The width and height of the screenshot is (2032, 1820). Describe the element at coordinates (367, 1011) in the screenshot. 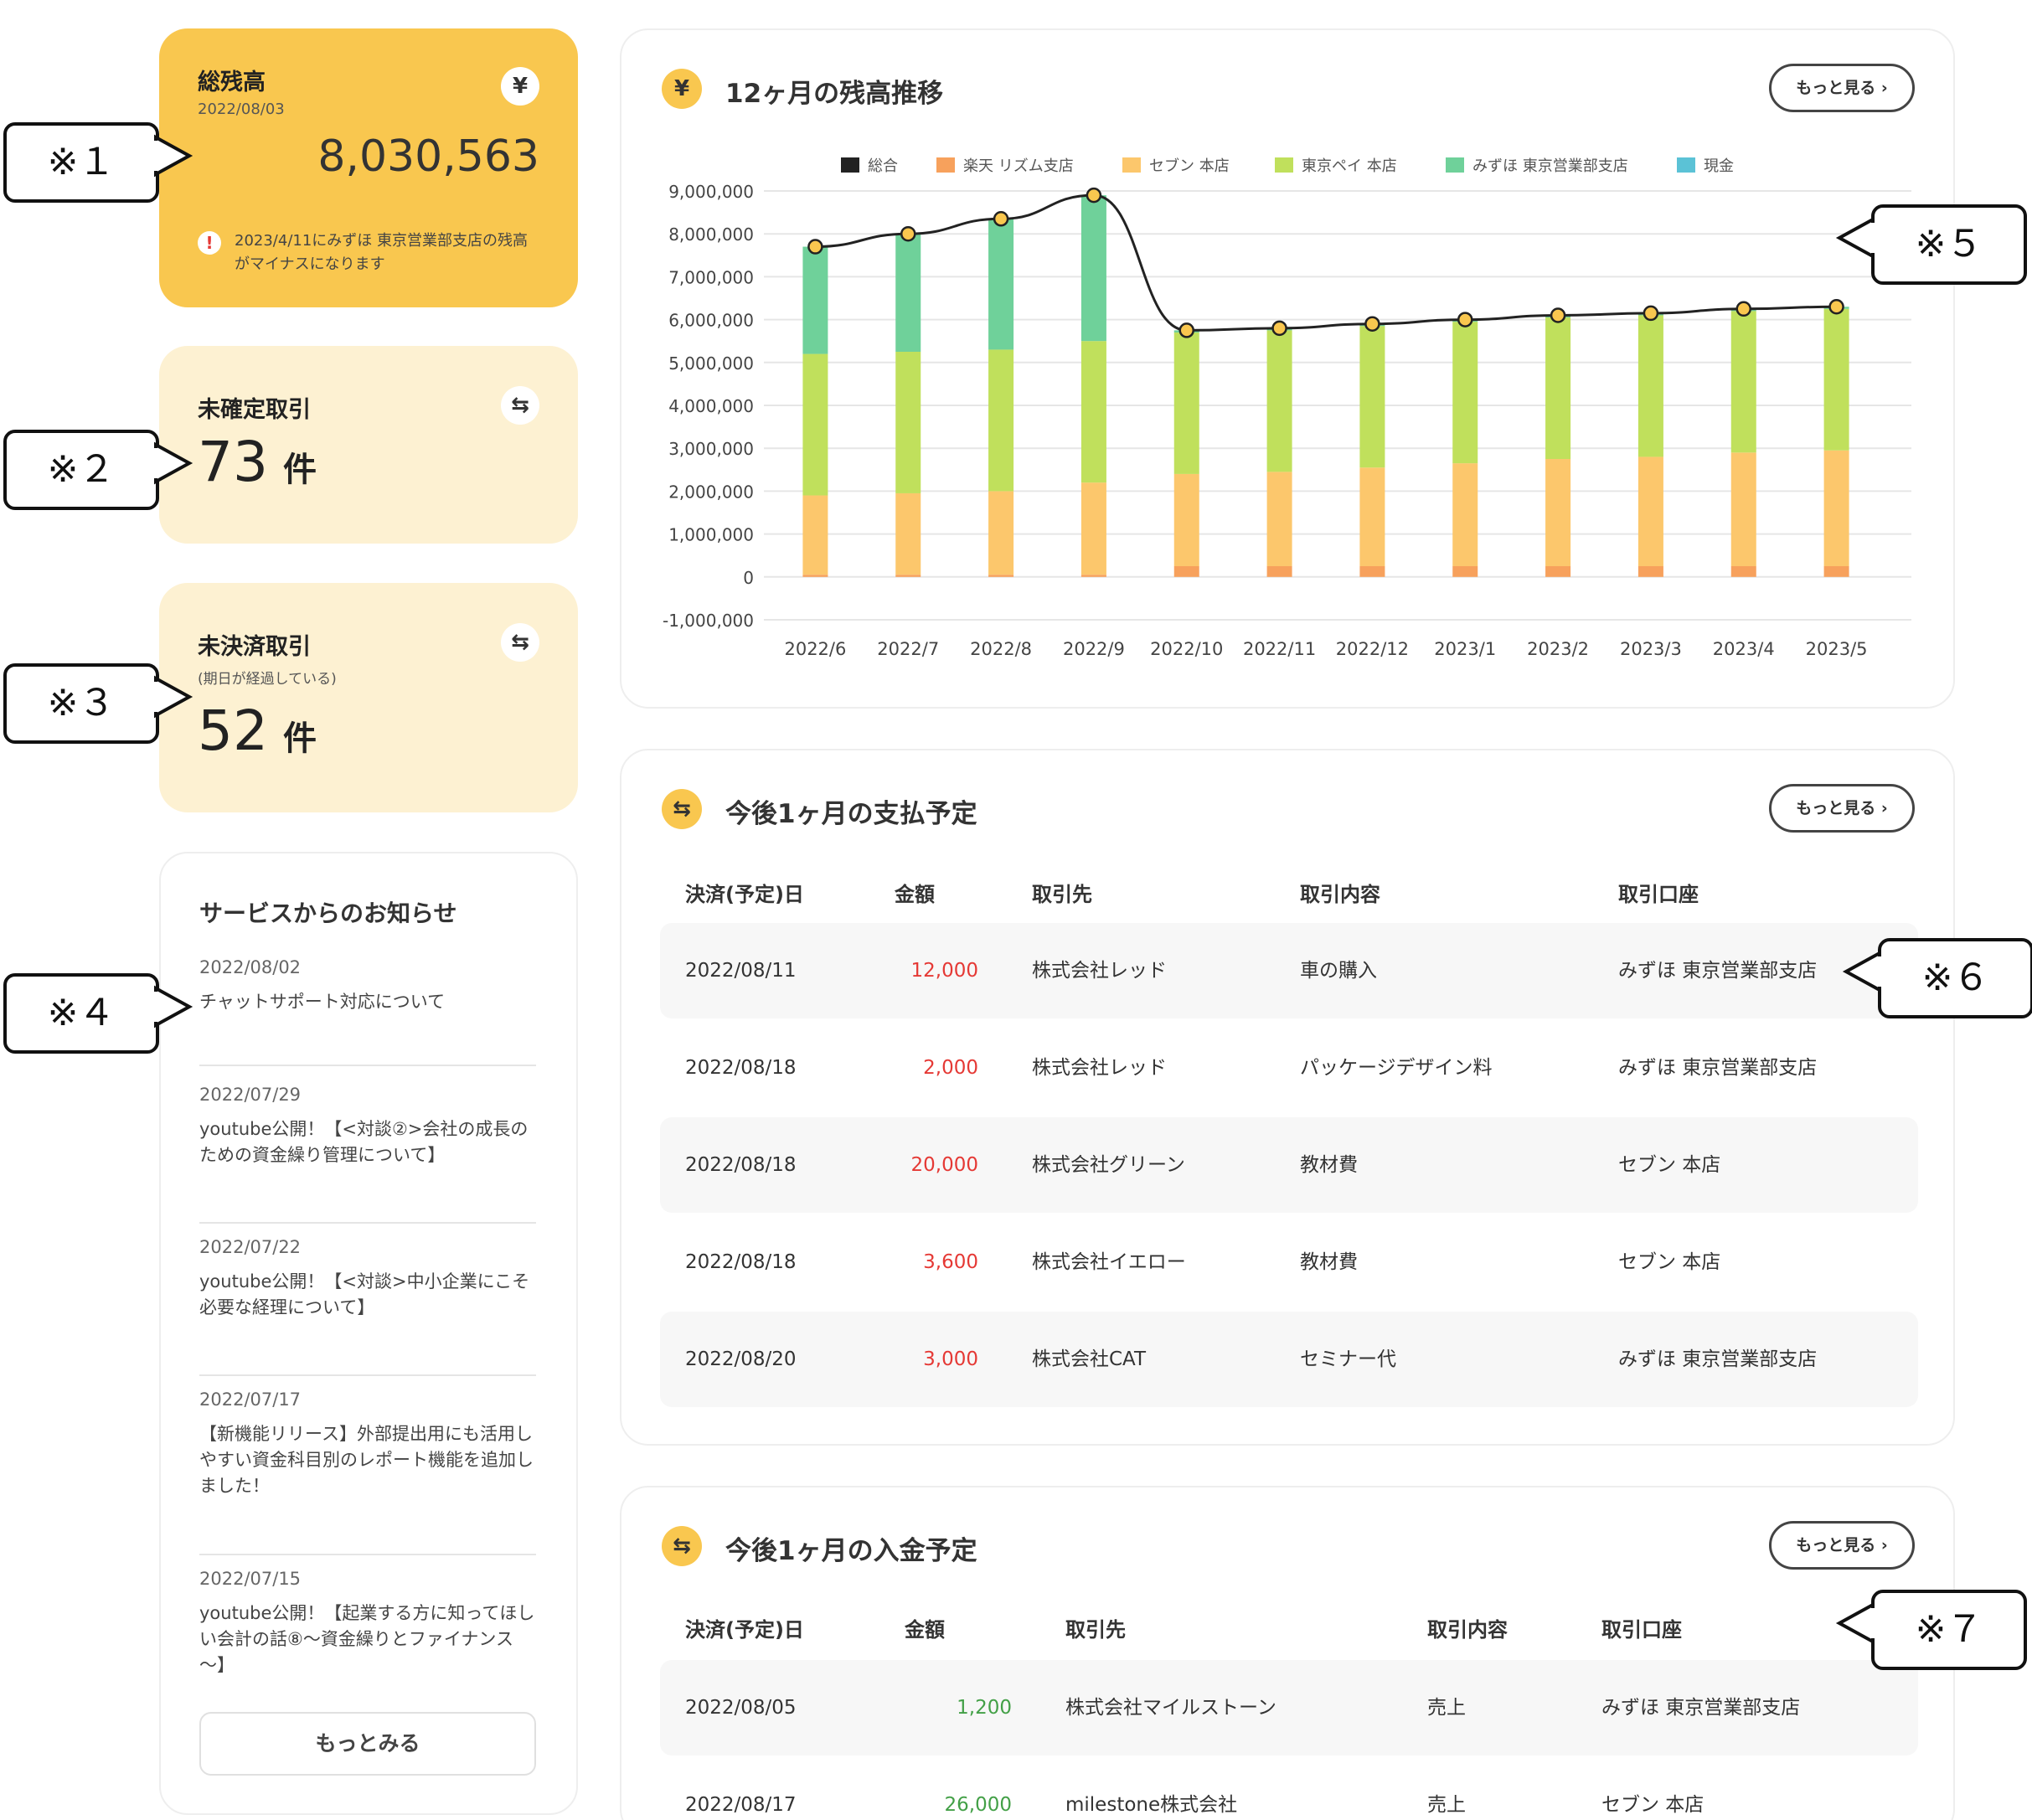

I see `news-item: 2022/08/02 チャットサポート対応について` at that location.